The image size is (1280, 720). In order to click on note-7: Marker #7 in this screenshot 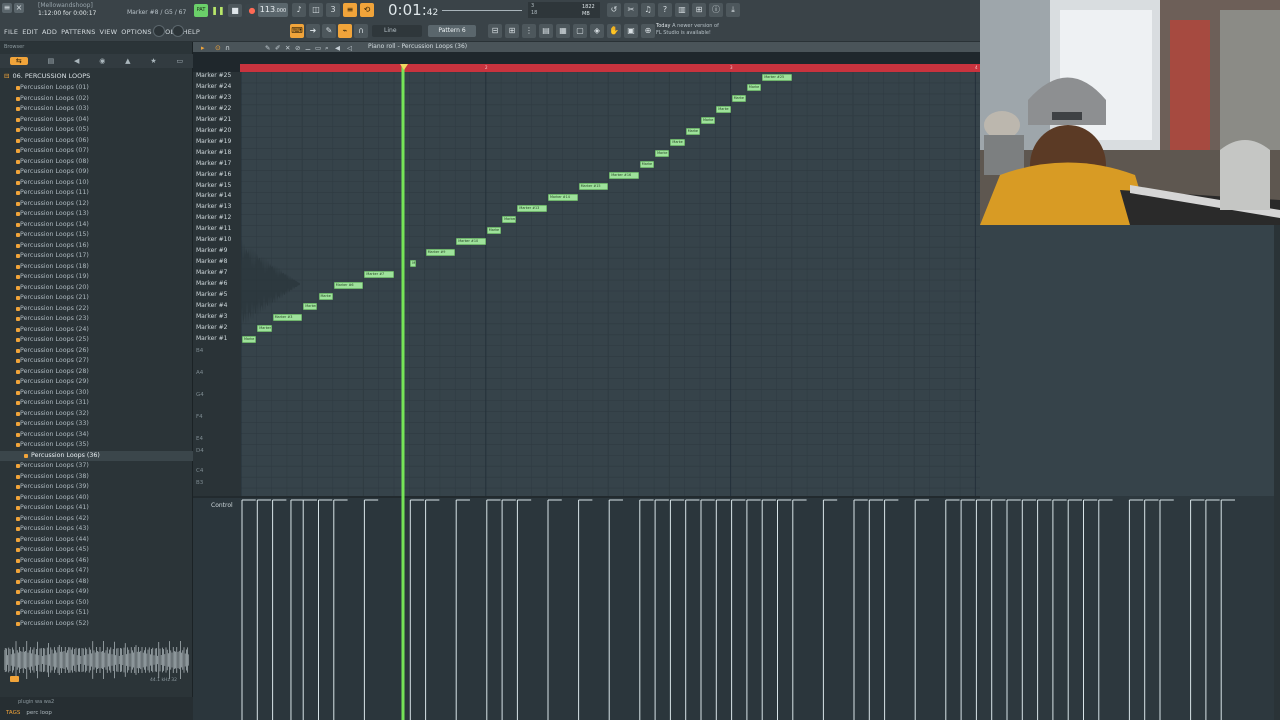, I will do `click(379, 274)`.